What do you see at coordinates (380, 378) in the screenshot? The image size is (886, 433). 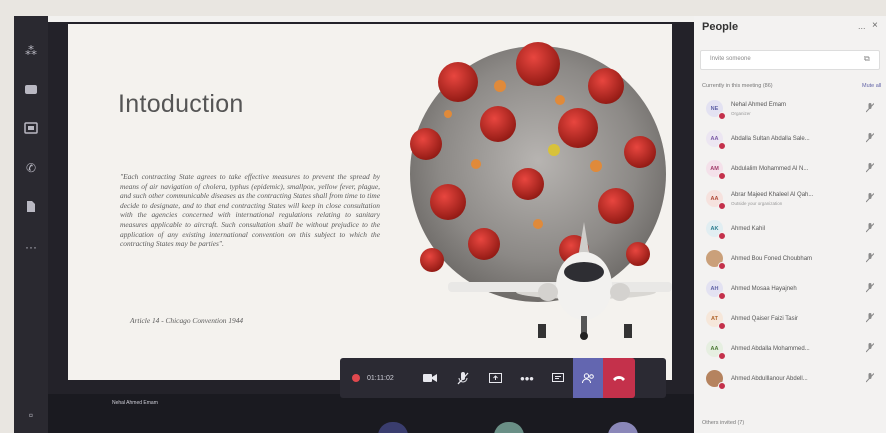 I see `call-timer: 01:11:02` at bounding box center [380, 378].